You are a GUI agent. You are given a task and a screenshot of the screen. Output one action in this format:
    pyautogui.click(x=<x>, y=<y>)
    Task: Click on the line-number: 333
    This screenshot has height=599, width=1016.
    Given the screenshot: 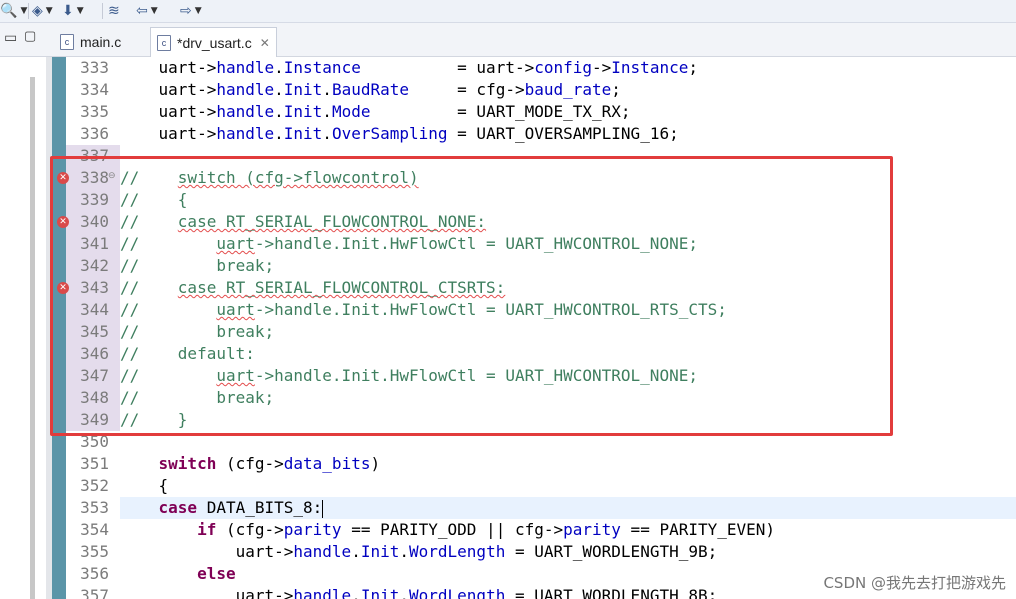 What is the action you would take?
    pyautogui.click(x=94, y=67)
    